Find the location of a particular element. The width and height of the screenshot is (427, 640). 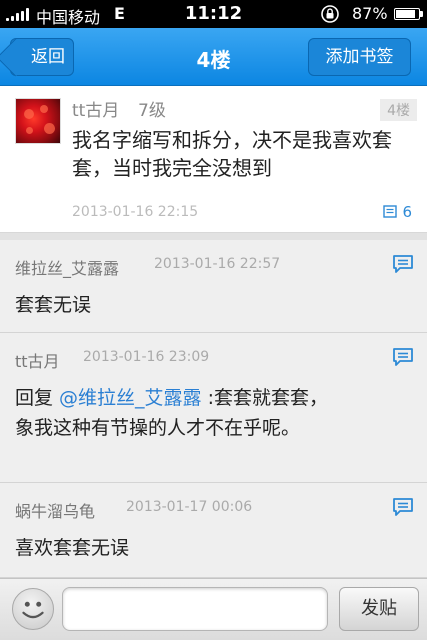

user-level: 7级 is located at coordinates (152, 111).